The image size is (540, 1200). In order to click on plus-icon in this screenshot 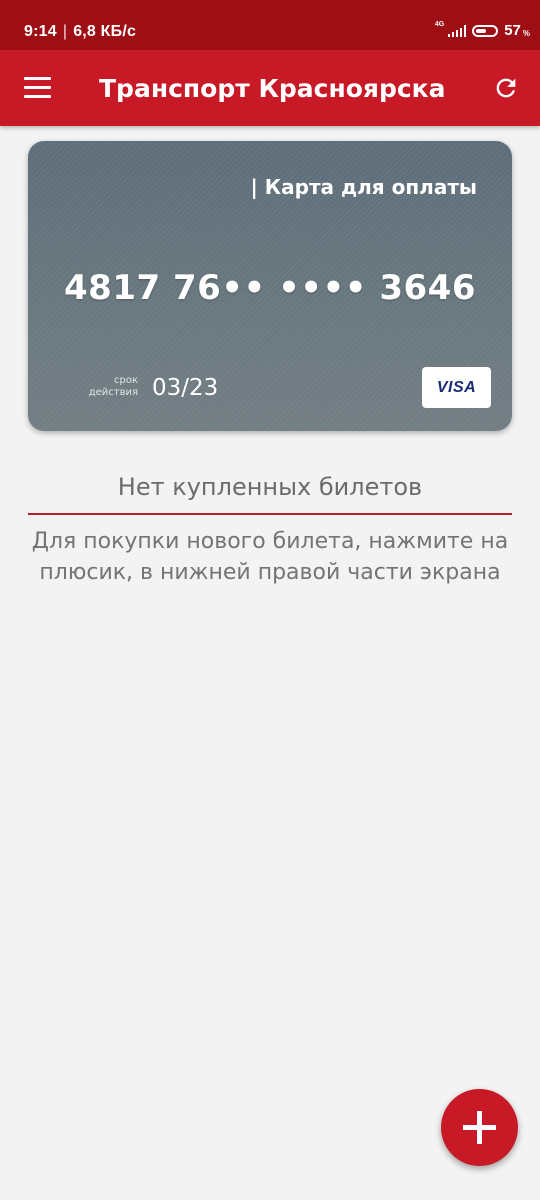, I will do `click(479, 1127)`.